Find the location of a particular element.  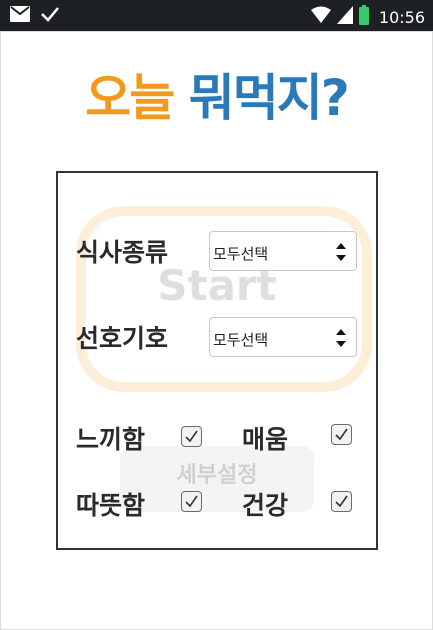

spicy-label: 매움 is located at coordinates (265, 439).